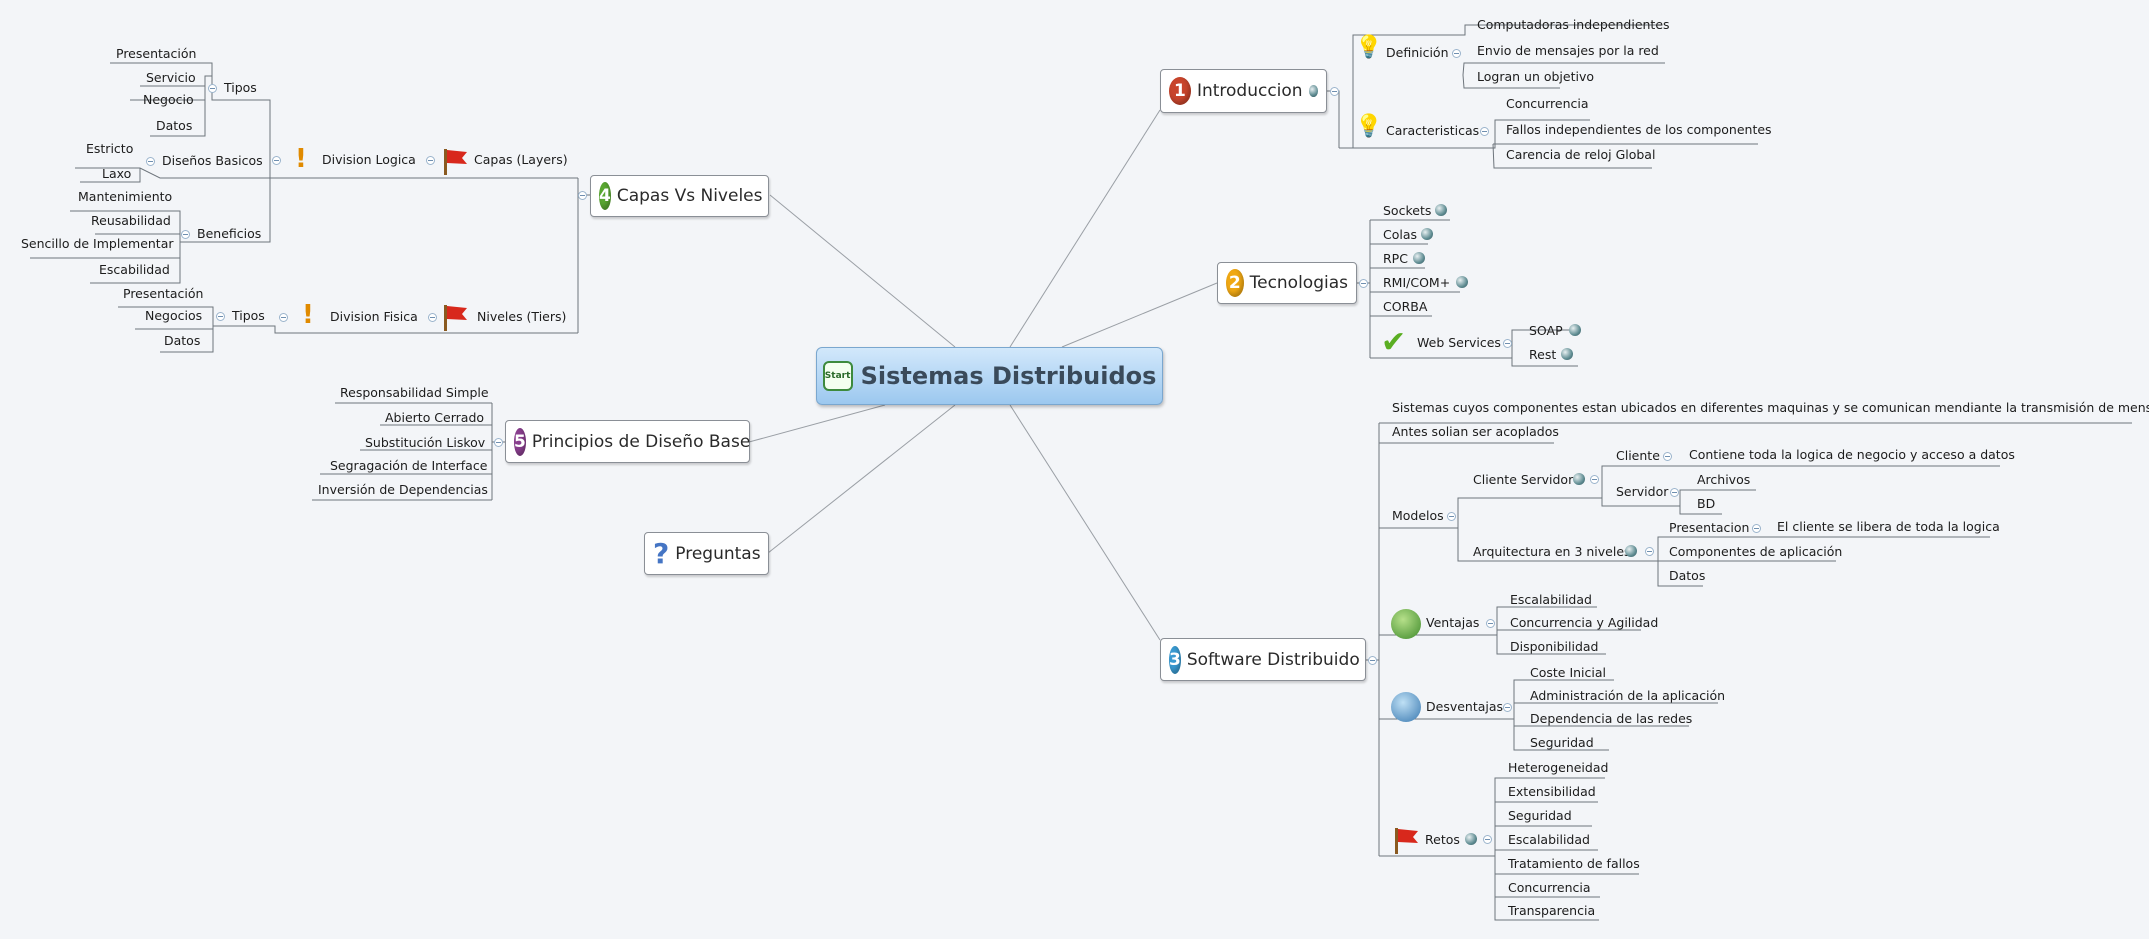 This screenshot has width=2149, height=939. What do you see at coordinates (174, 315) in the screenshot?
I see `tipo-fisica-item: Negocios` at bounding box center [174, 315].